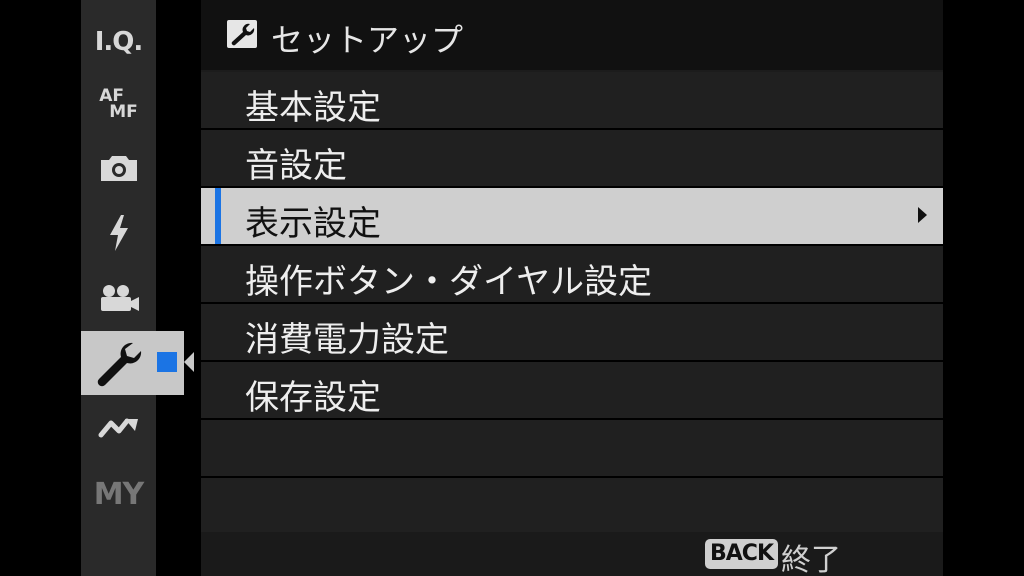 The image size is (1024, 576). I want to click on mf-label: MF, so click(123, 112).